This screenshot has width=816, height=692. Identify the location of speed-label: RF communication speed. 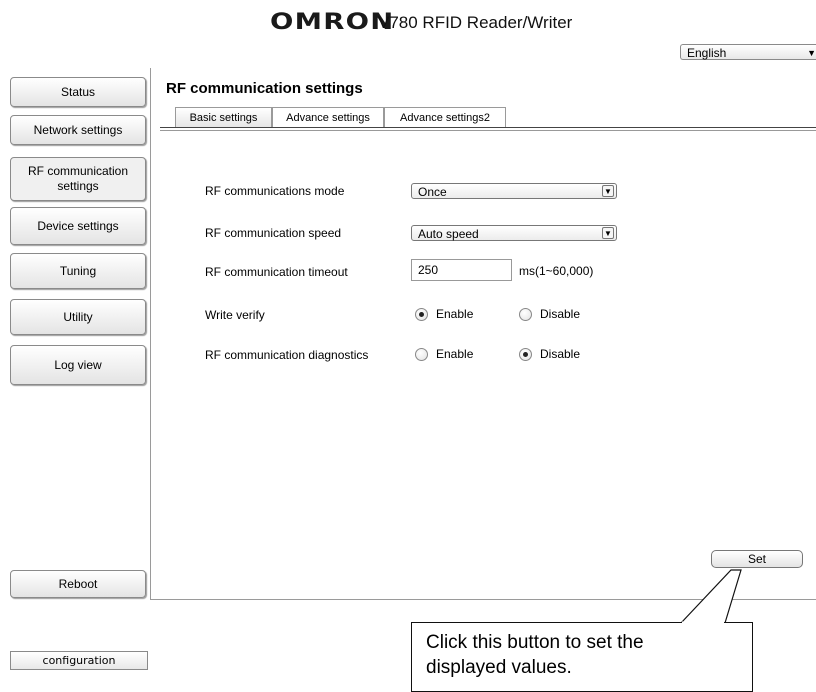
(273, 233).